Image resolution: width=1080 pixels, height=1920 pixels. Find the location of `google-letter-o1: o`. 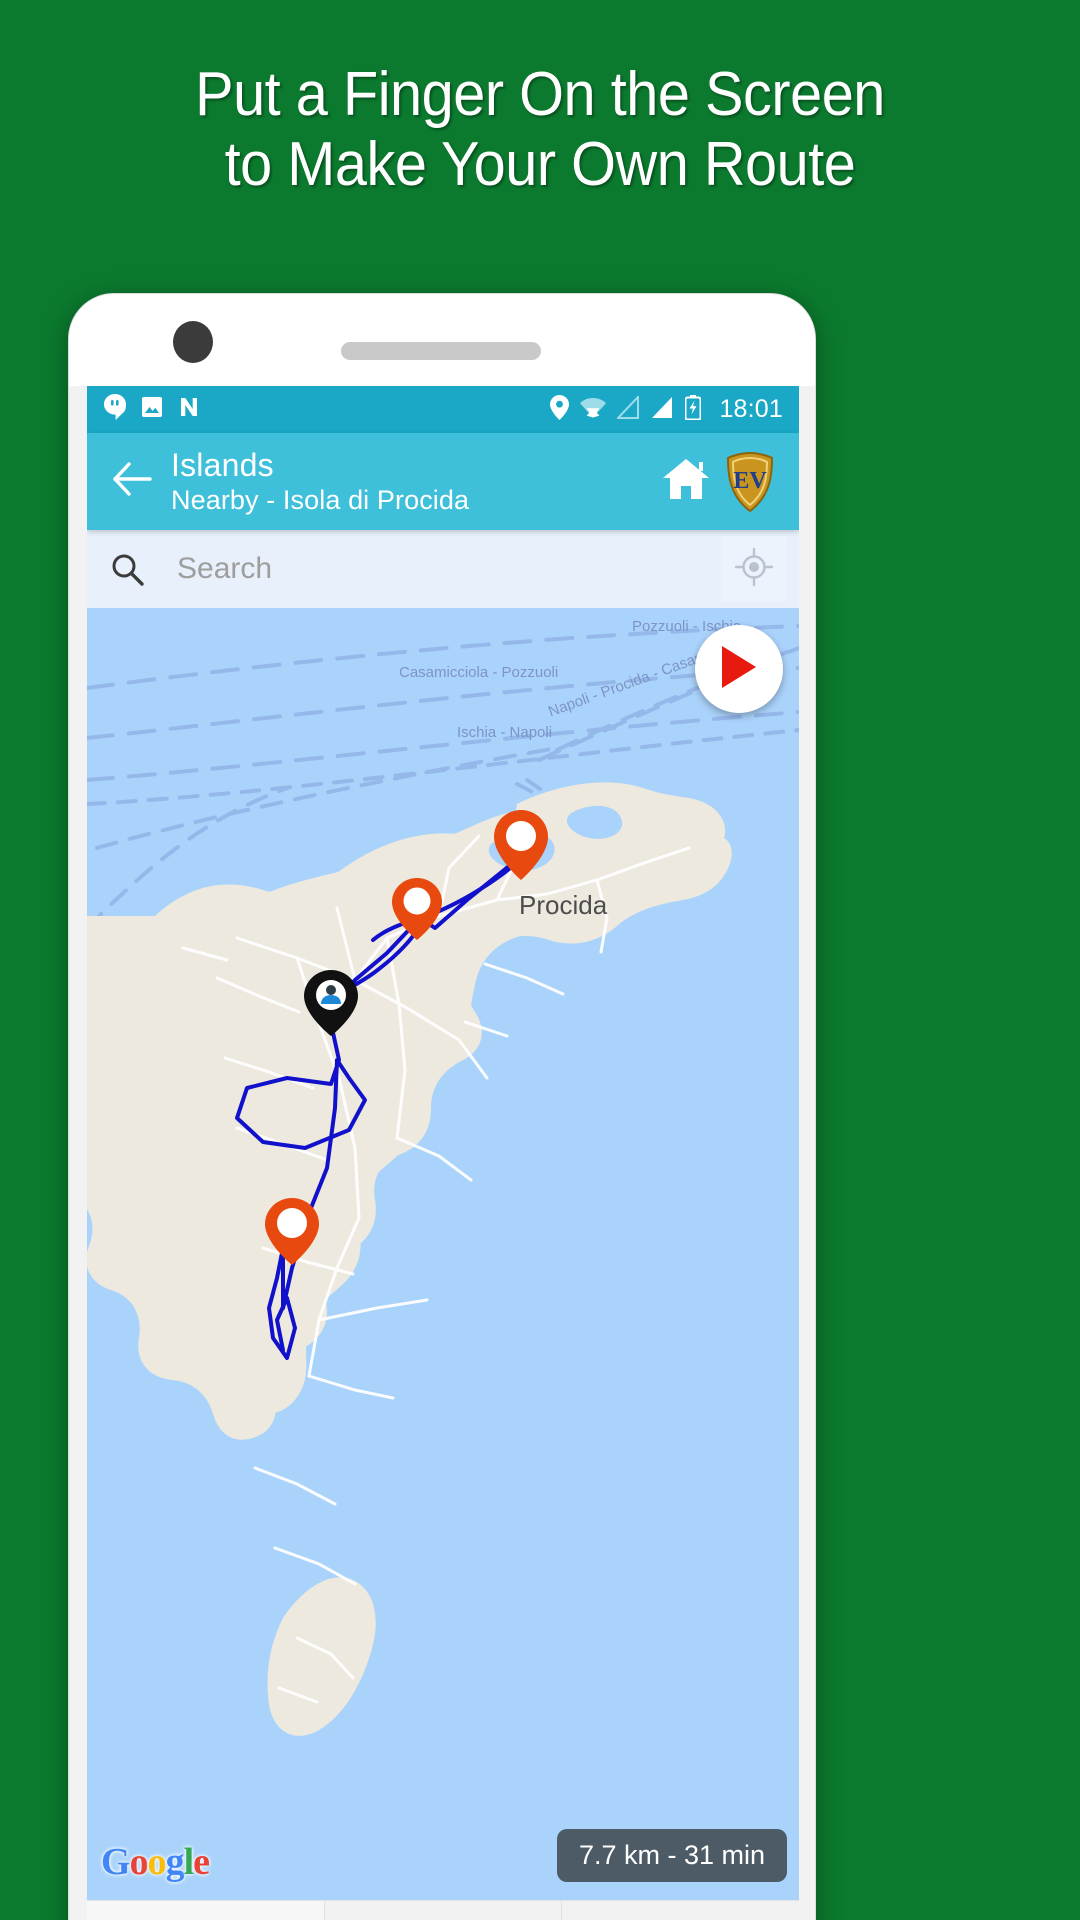

google-letter-o1: o is located at coordinates (139, 1862).